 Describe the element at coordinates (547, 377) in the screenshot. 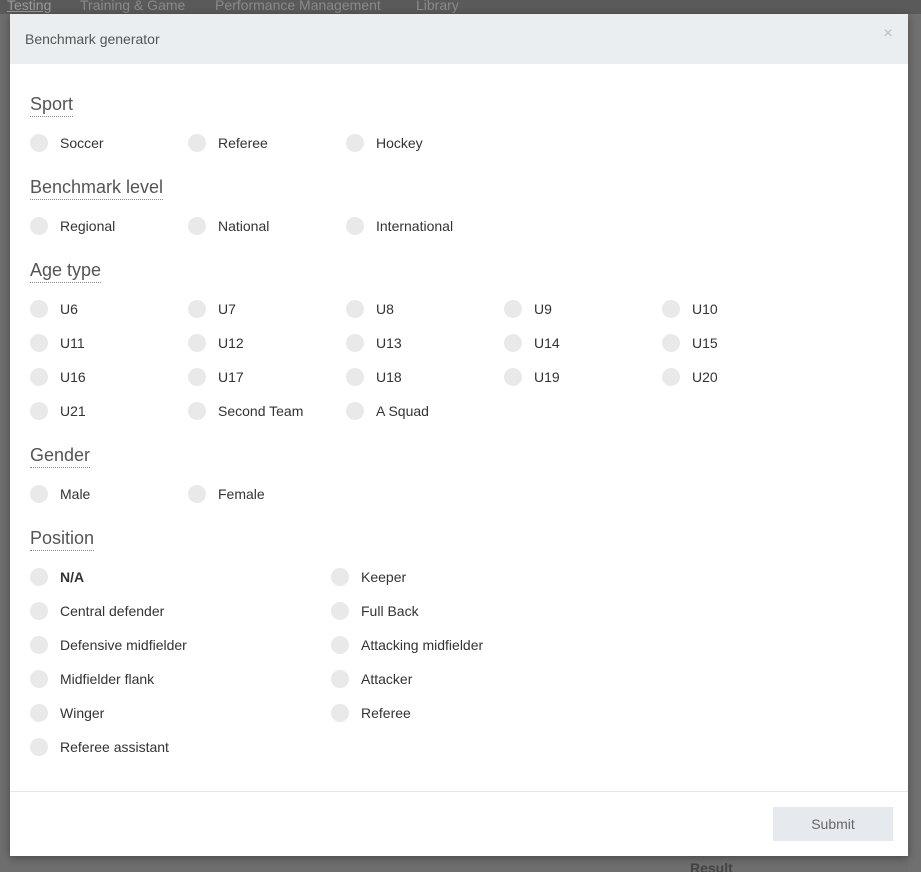

I see `option-label: U19` at that location.